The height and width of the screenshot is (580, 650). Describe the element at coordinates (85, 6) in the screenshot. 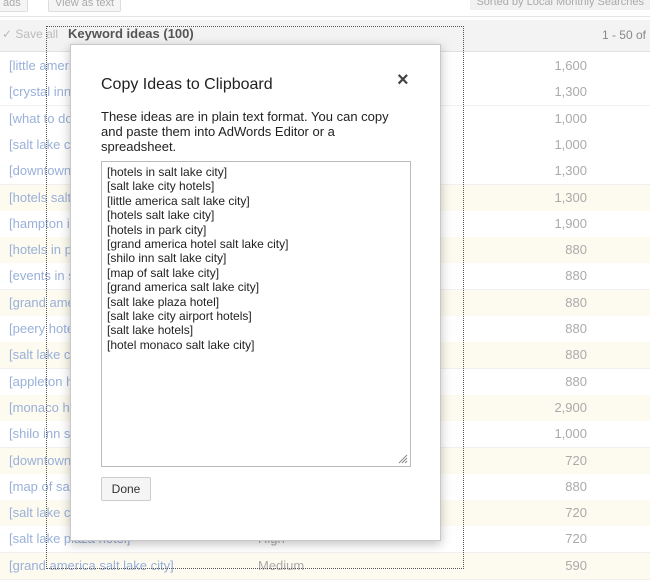

I see `view-as-text-button: View as text` at that location.